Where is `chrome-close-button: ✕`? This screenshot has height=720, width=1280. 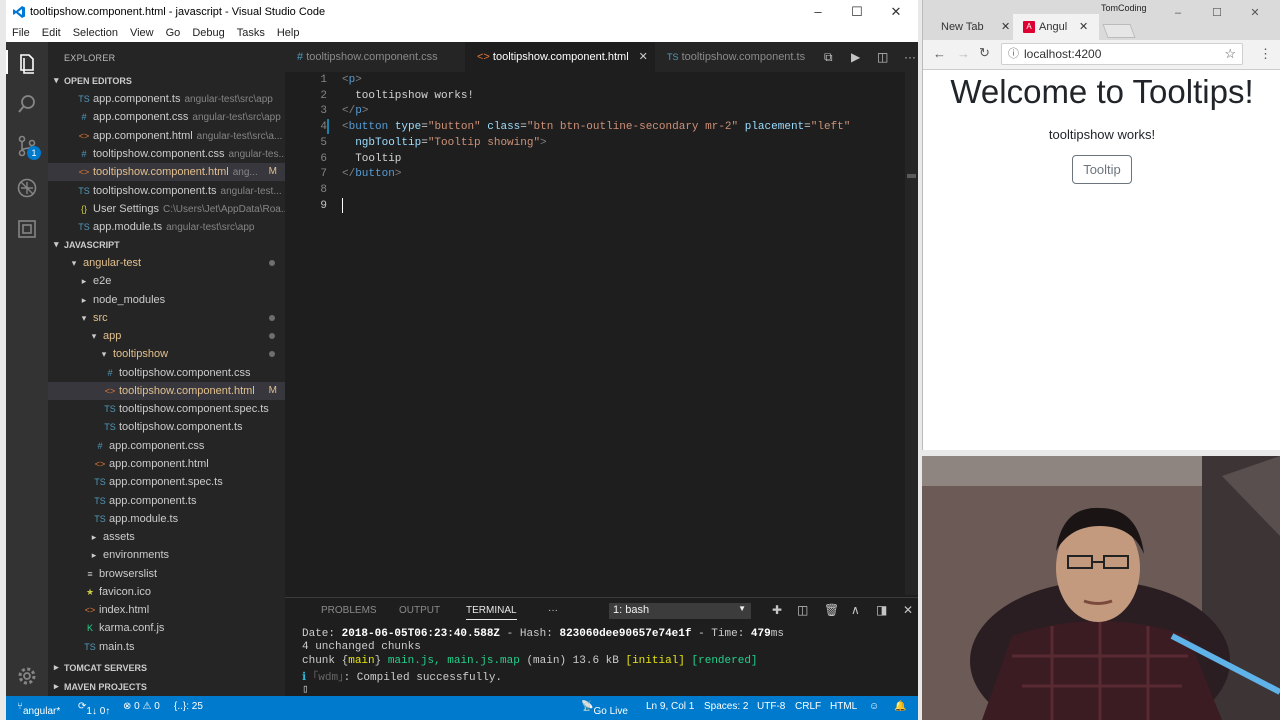 chrome-close-button: ✕ is located at coordinates (1255, 13).